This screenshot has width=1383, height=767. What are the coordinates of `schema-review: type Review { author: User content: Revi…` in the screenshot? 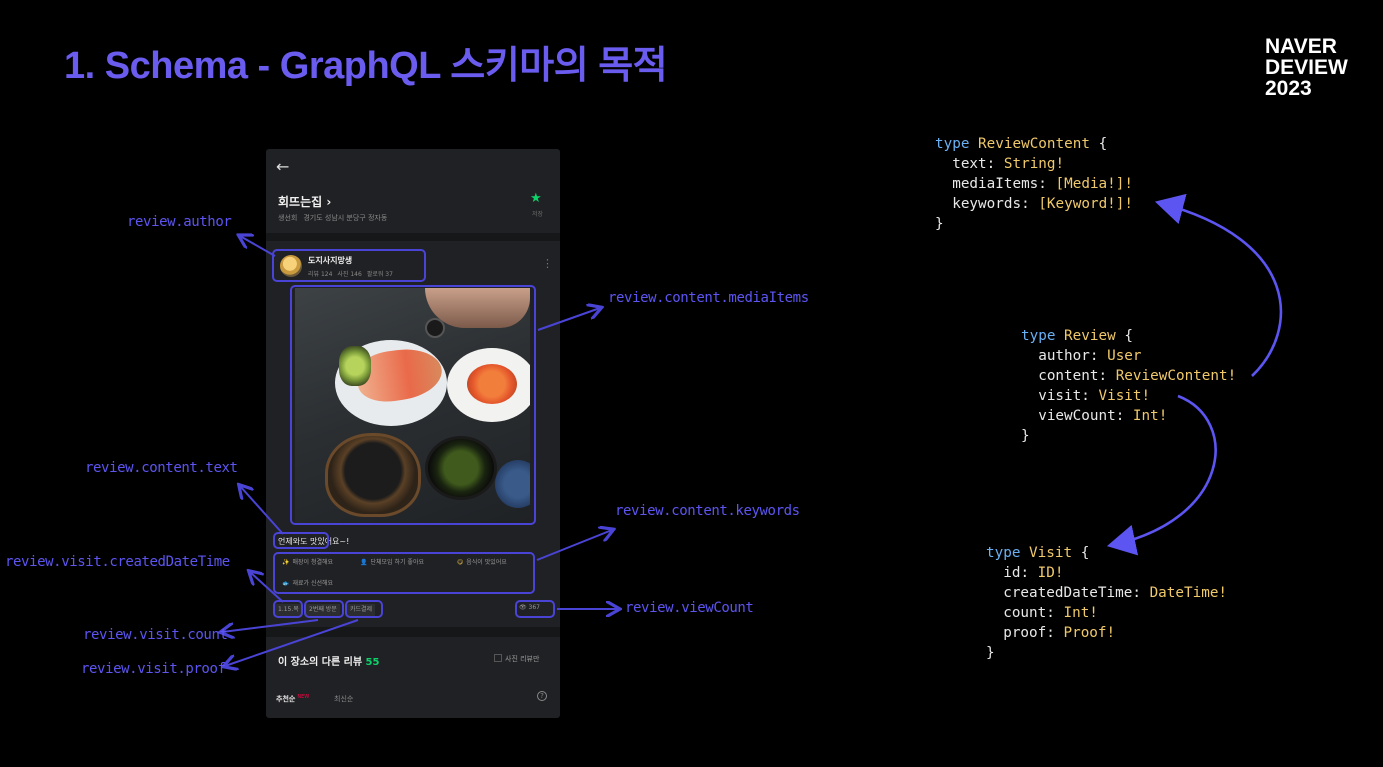 It's located at (1129, 386).